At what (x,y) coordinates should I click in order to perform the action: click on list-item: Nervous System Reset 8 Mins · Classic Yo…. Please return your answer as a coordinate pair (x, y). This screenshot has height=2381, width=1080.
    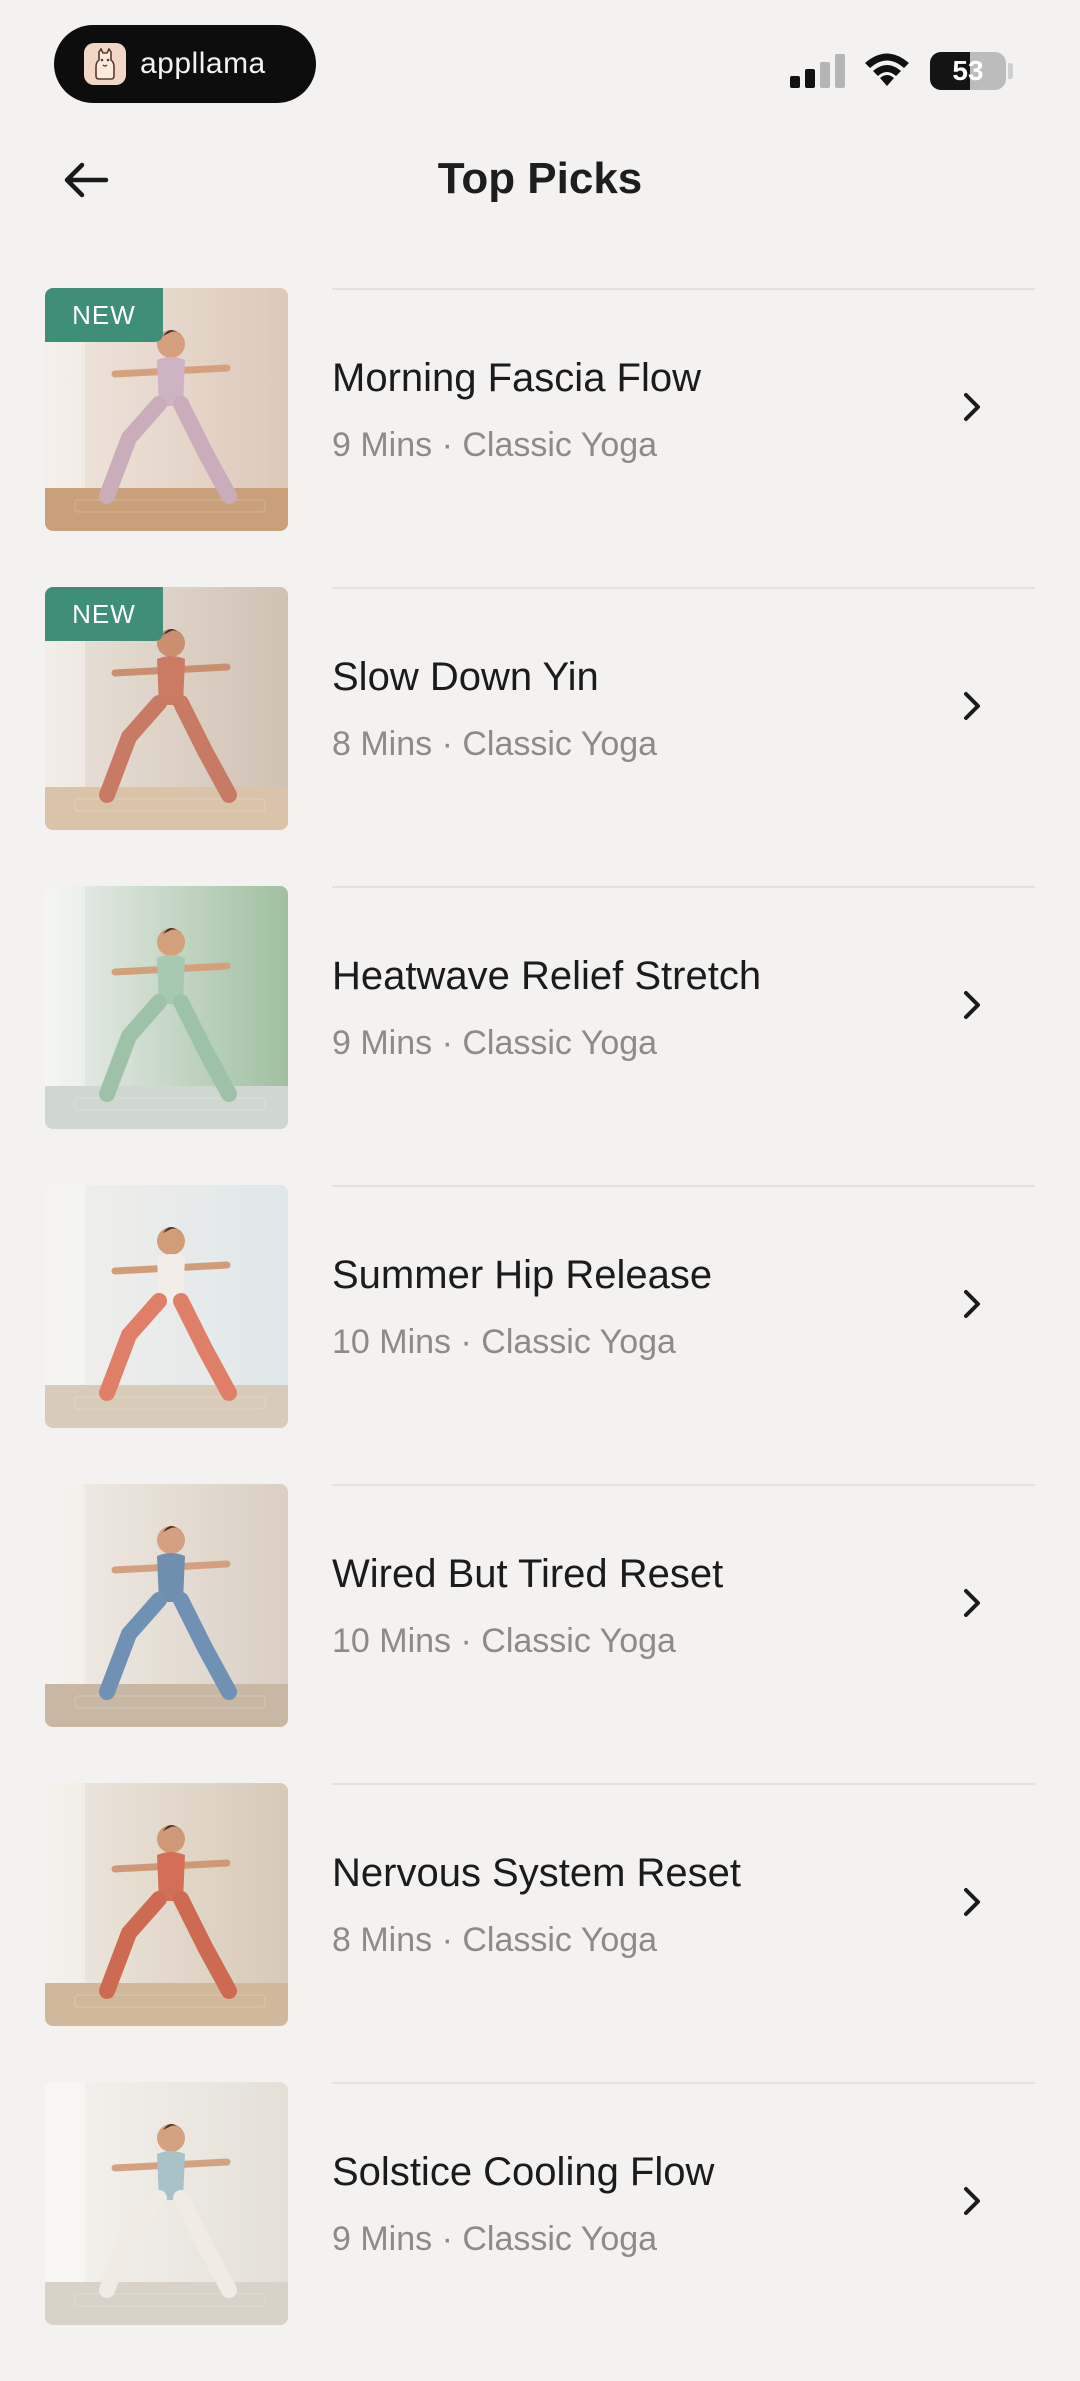
    Looking at the image, I should click on (540, 1932).